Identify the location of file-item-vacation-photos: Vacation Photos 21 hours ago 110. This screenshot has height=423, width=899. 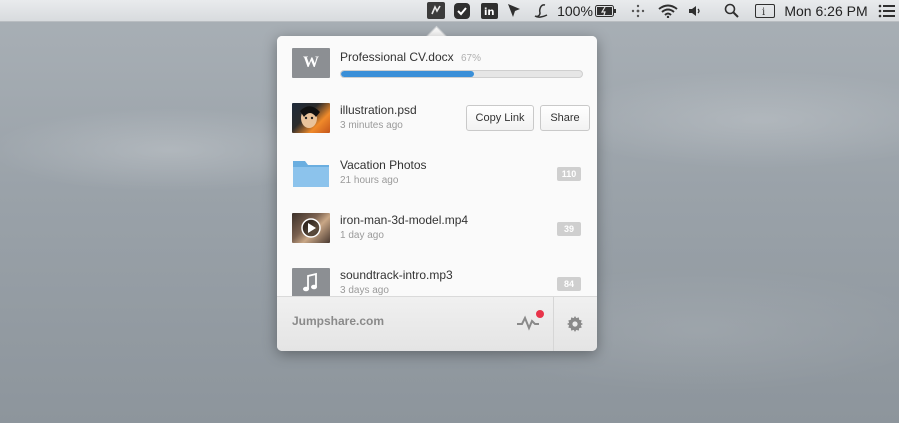
(437, 174).